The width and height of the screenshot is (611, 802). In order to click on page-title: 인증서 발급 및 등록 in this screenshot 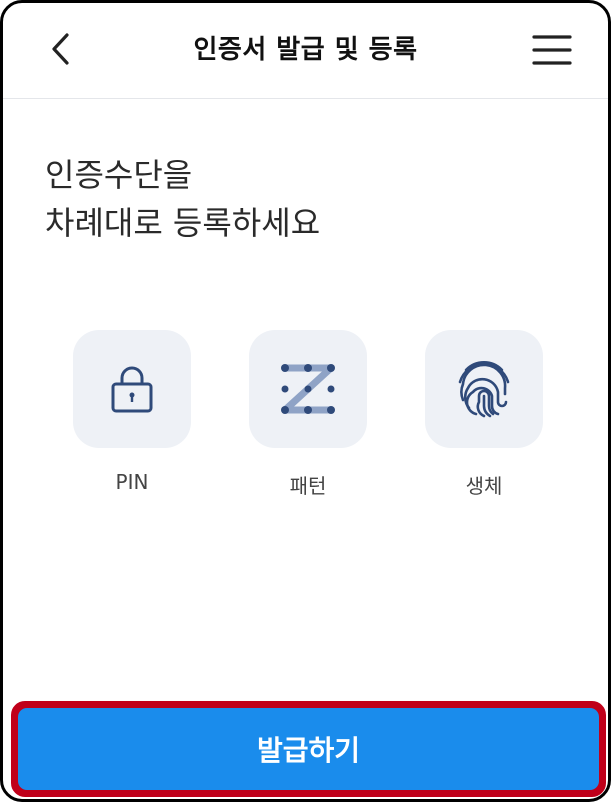, I will do `click(305, 50)`.